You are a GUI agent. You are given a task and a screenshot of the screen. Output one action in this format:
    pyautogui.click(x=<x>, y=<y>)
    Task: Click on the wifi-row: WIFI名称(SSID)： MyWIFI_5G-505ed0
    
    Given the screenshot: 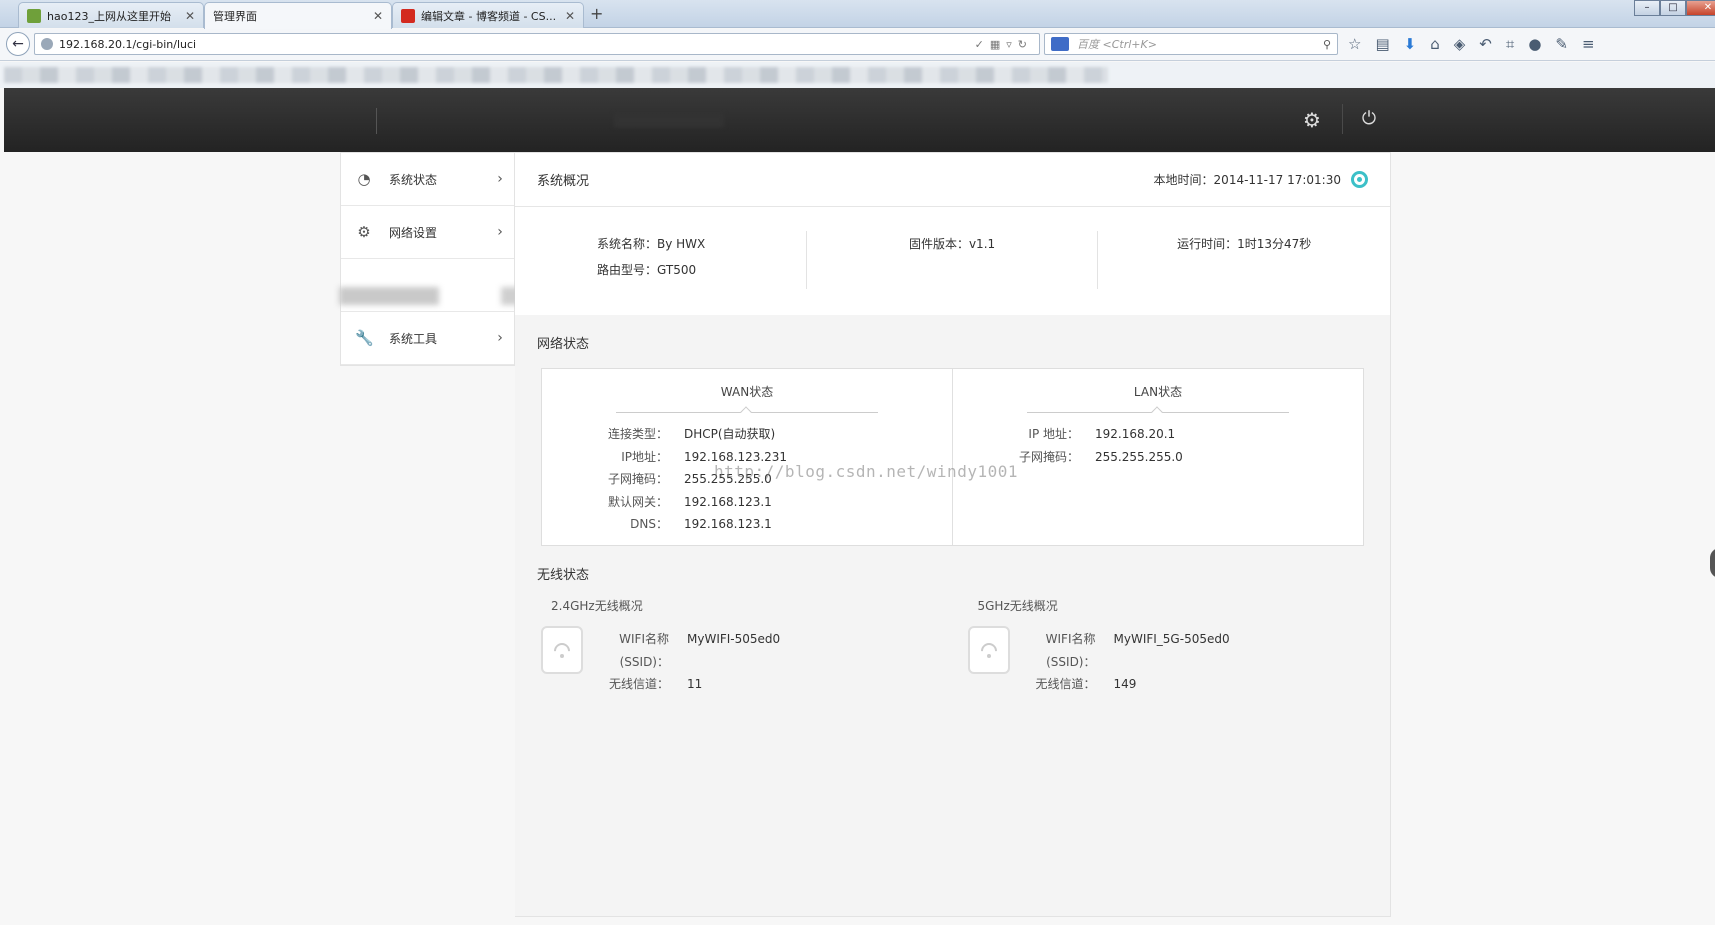 What is the action you would take?
    pyautogui.click(x=1121, y=650)
    